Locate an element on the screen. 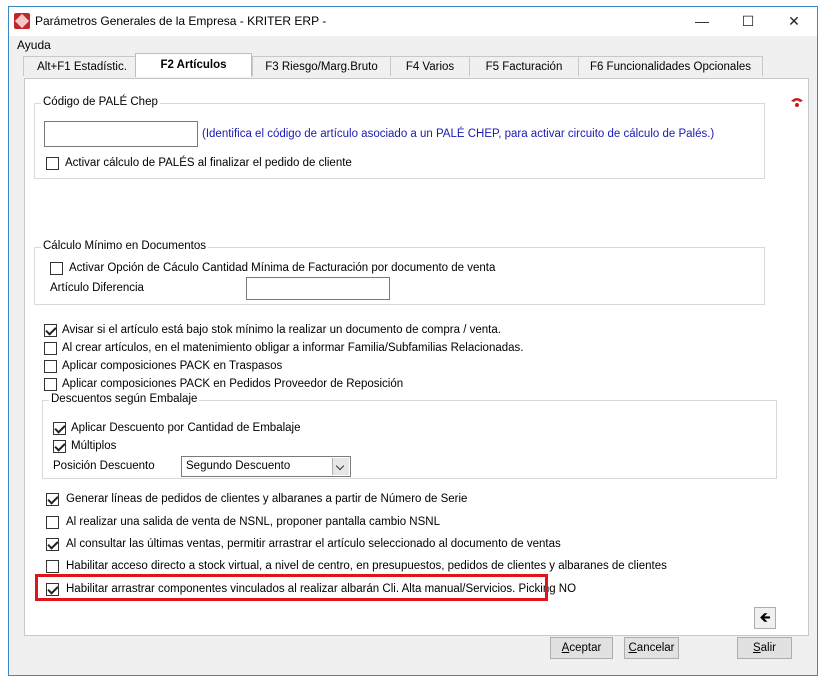  opt-pack-pedidos-checkbox is located at coordinates (50, 384).